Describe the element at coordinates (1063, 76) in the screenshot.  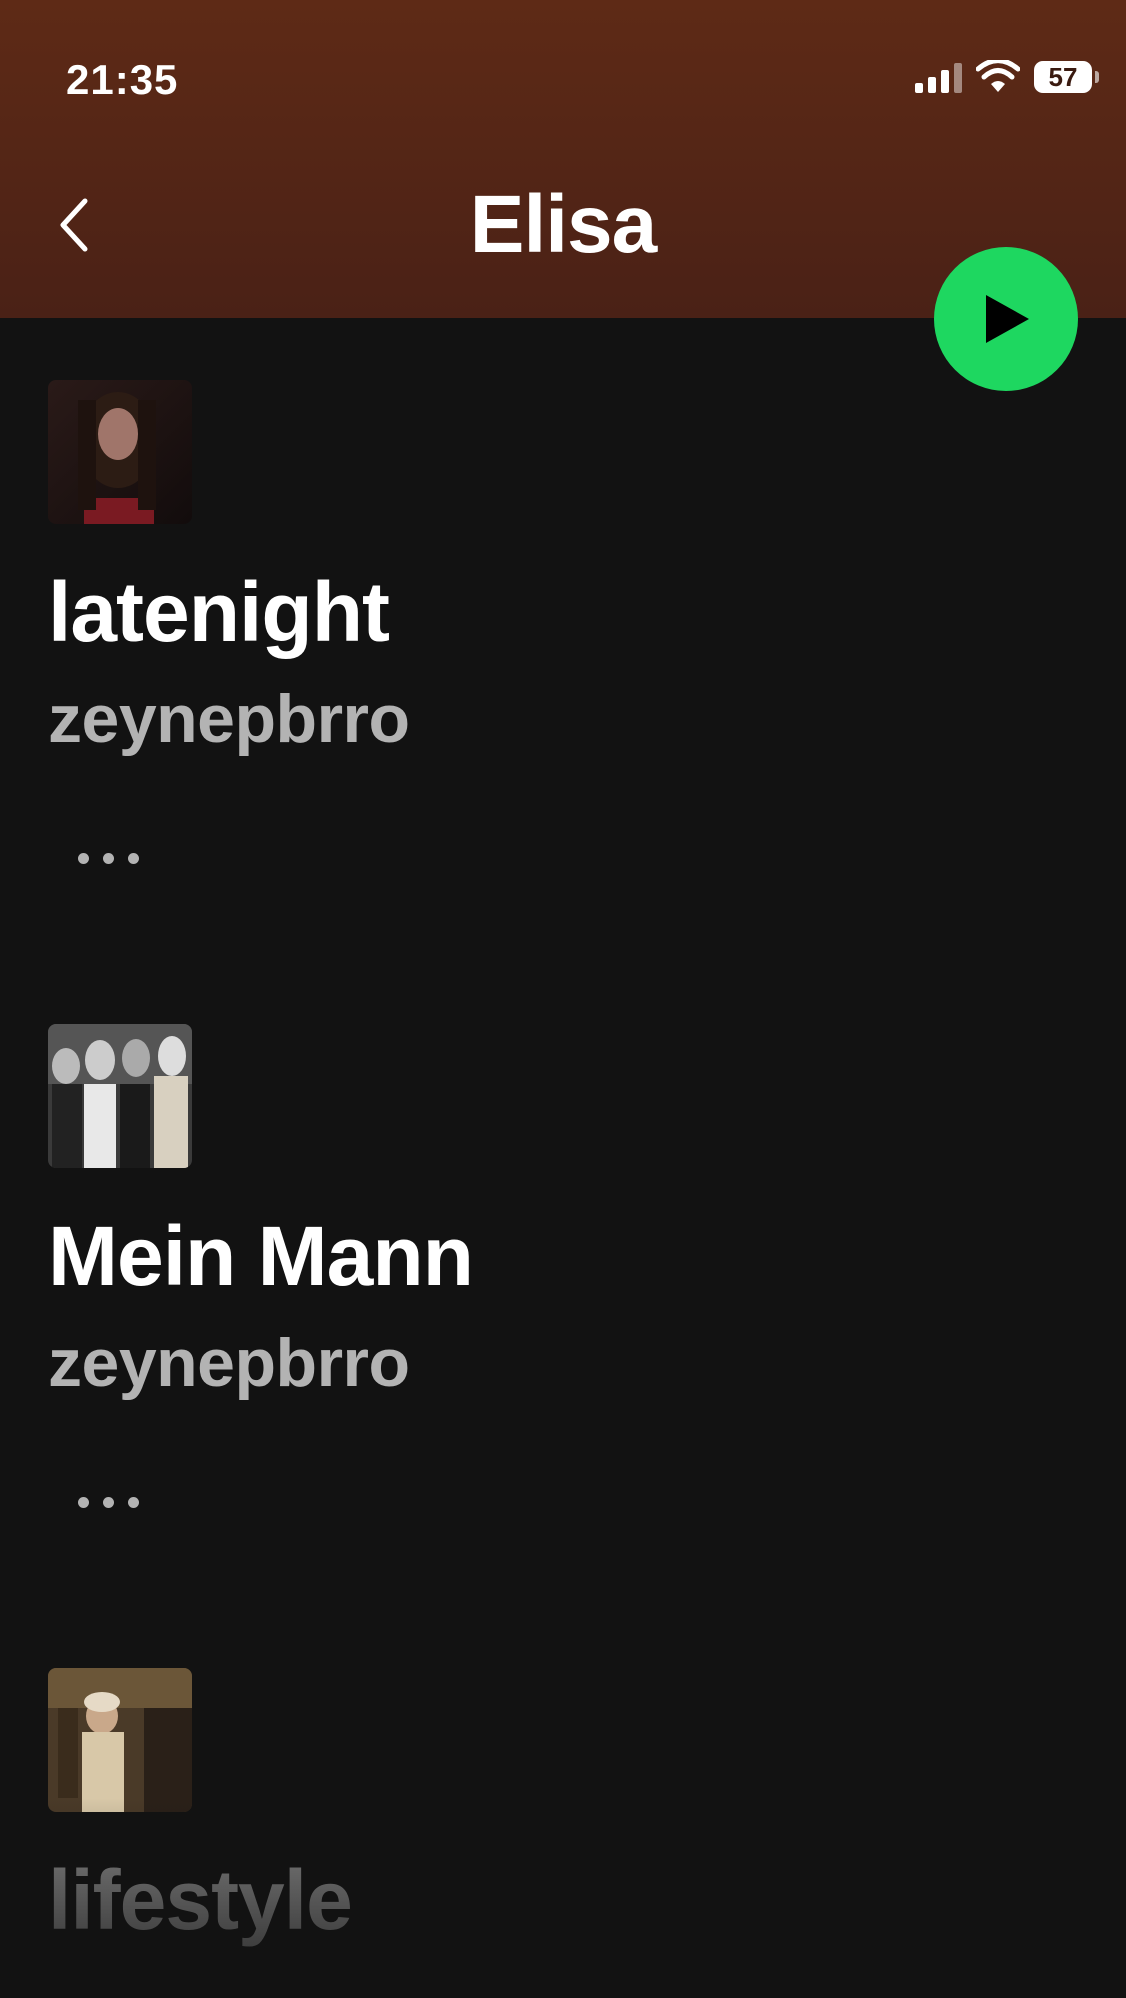
I see `battery-level: 57` at that location.